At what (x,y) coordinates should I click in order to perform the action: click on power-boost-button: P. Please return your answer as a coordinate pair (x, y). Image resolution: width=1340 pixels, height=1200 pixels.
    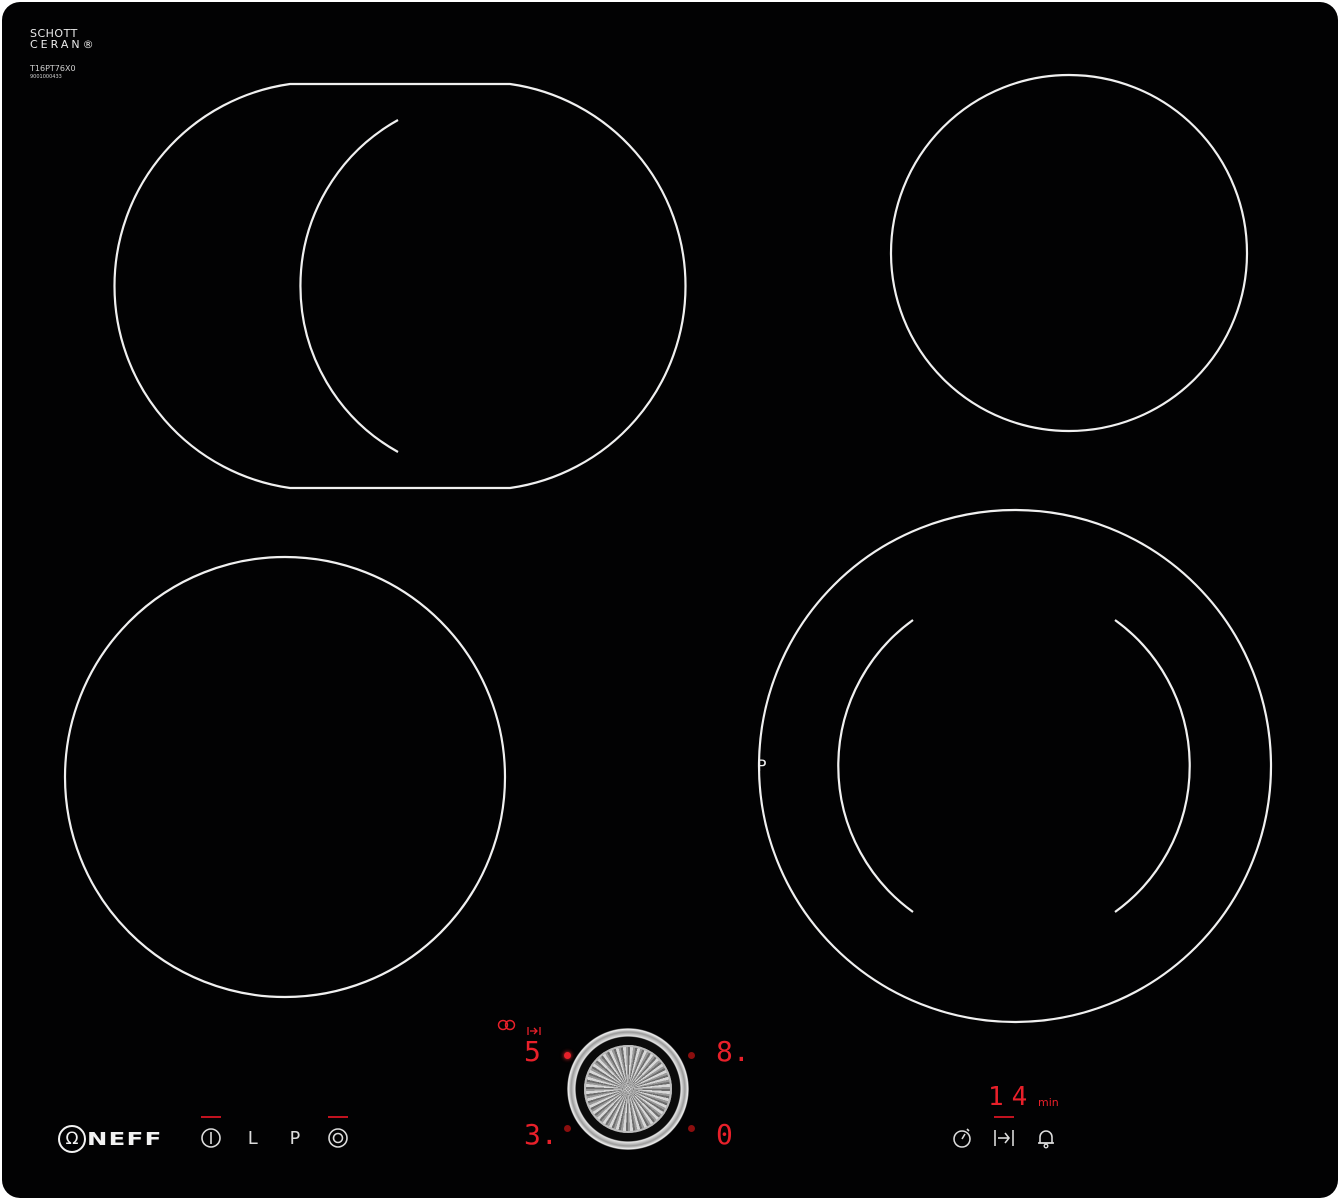
    Looking at the image, I should click on (295, 1138).